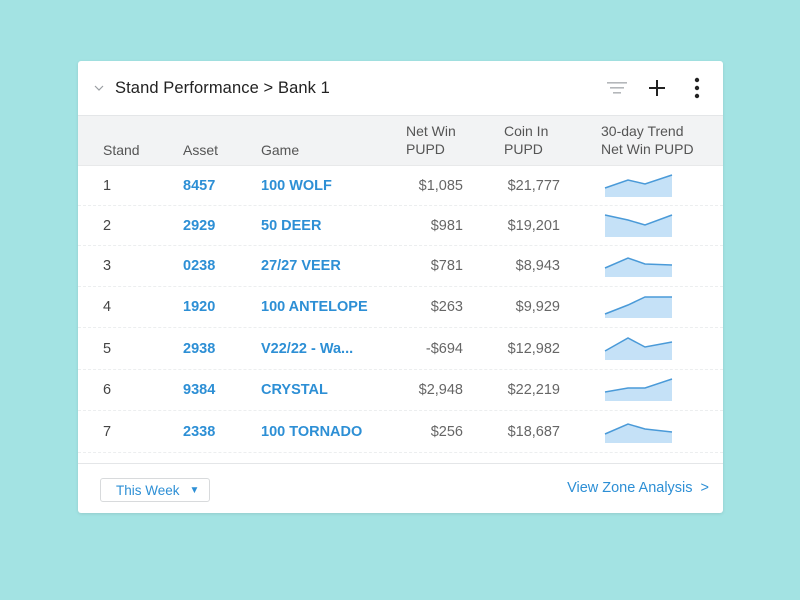 The image size is (800, 600). I want to click on column-header-coin-in-line1: Coin In, so click(526, 131).